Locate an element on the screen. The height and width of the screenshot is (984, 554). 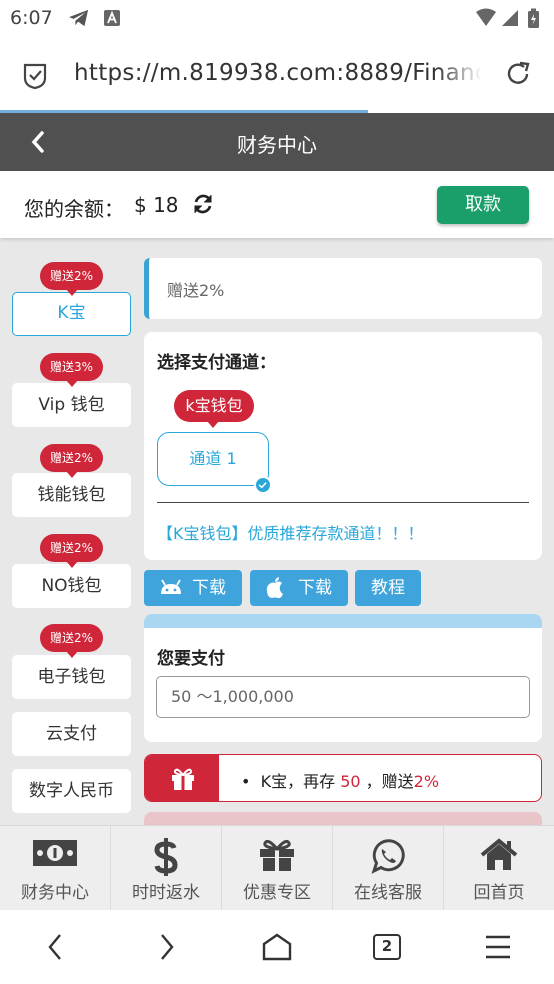
android-download-button: 下载 is located at coordinates (193, 588).